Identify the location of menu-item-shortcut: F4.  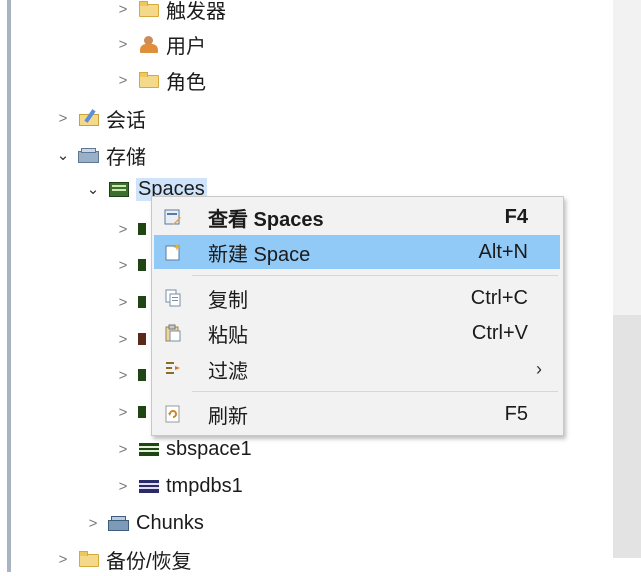
(516, 216).